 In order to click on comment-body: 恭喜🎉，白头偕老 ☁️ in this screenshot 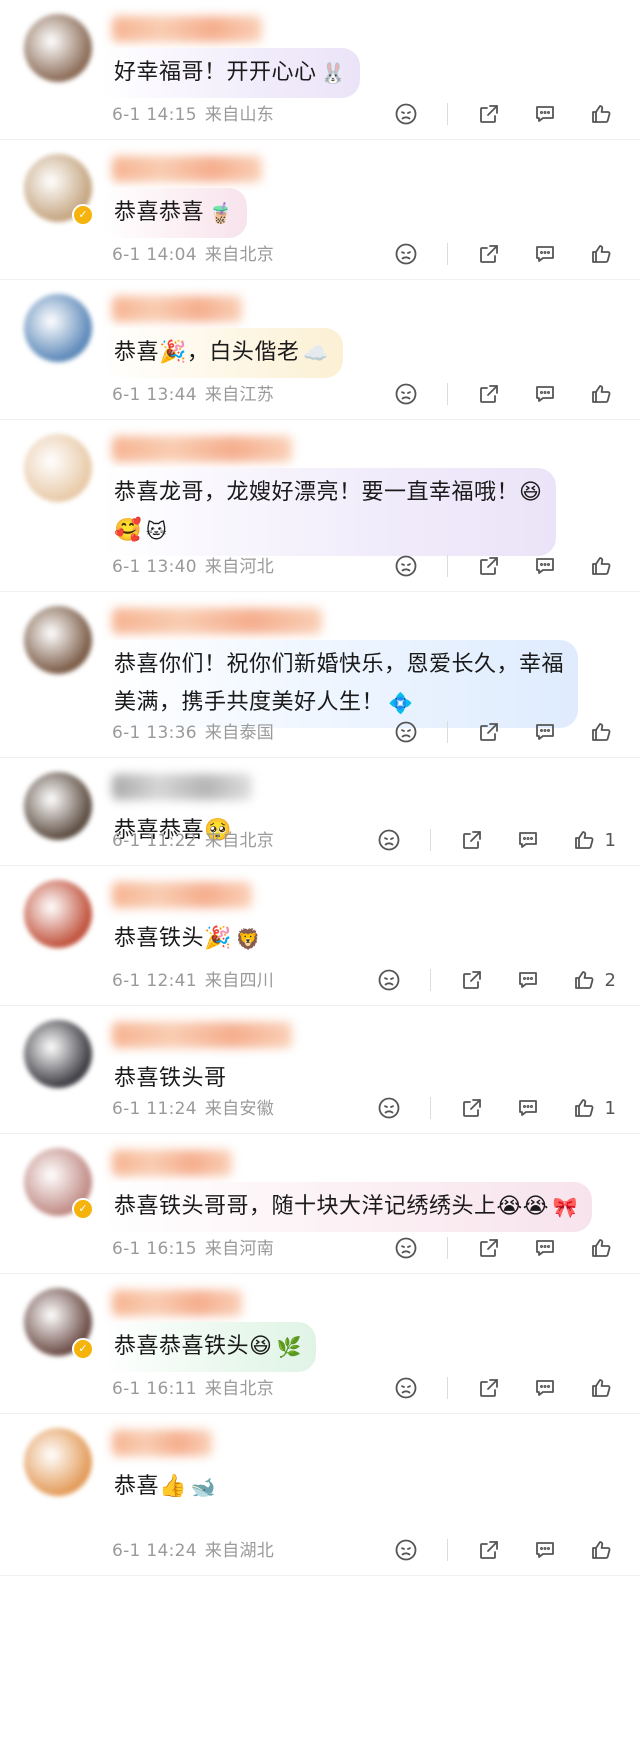, I will do `click(362, 353)`.